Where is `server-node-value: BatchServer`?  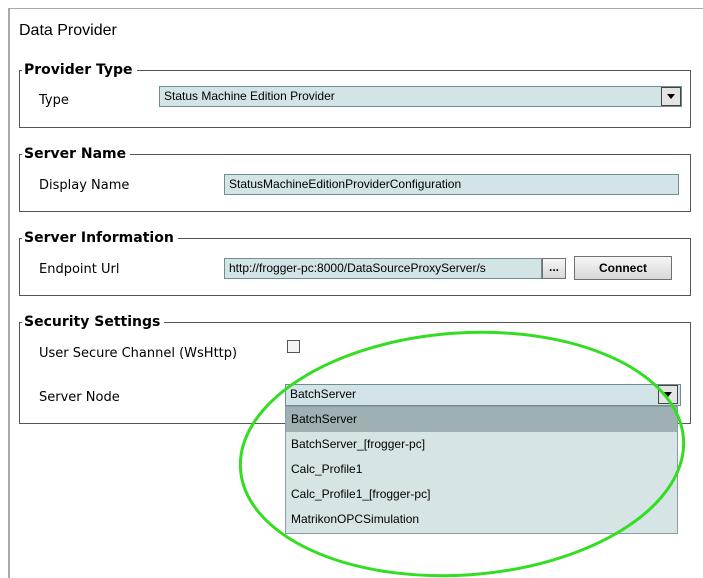 server-node-value: BatchServer is located at coordinates (323, 394).